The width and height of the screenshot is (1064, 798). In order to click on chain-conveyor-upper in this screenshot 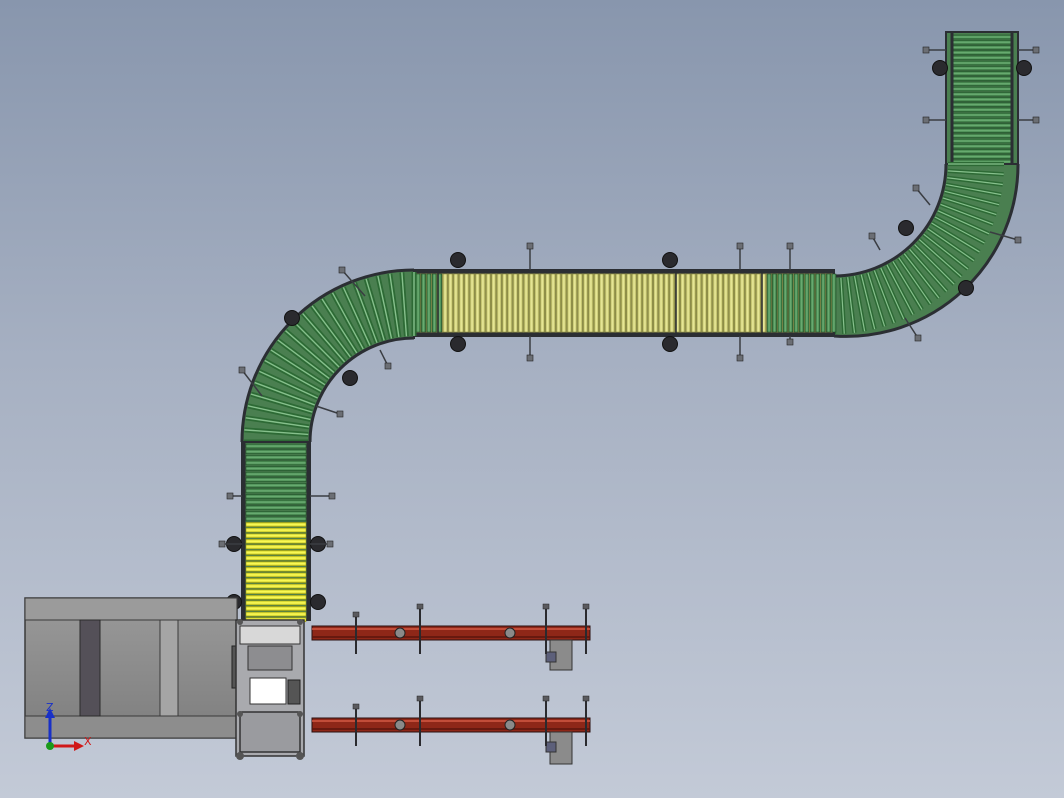, I will do `click(451, 648)`.